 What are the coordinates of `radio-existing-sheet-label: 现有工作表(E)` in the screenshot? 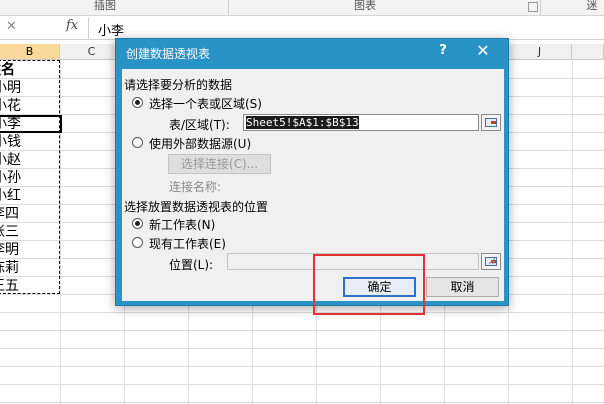 It's located at (187, 243).